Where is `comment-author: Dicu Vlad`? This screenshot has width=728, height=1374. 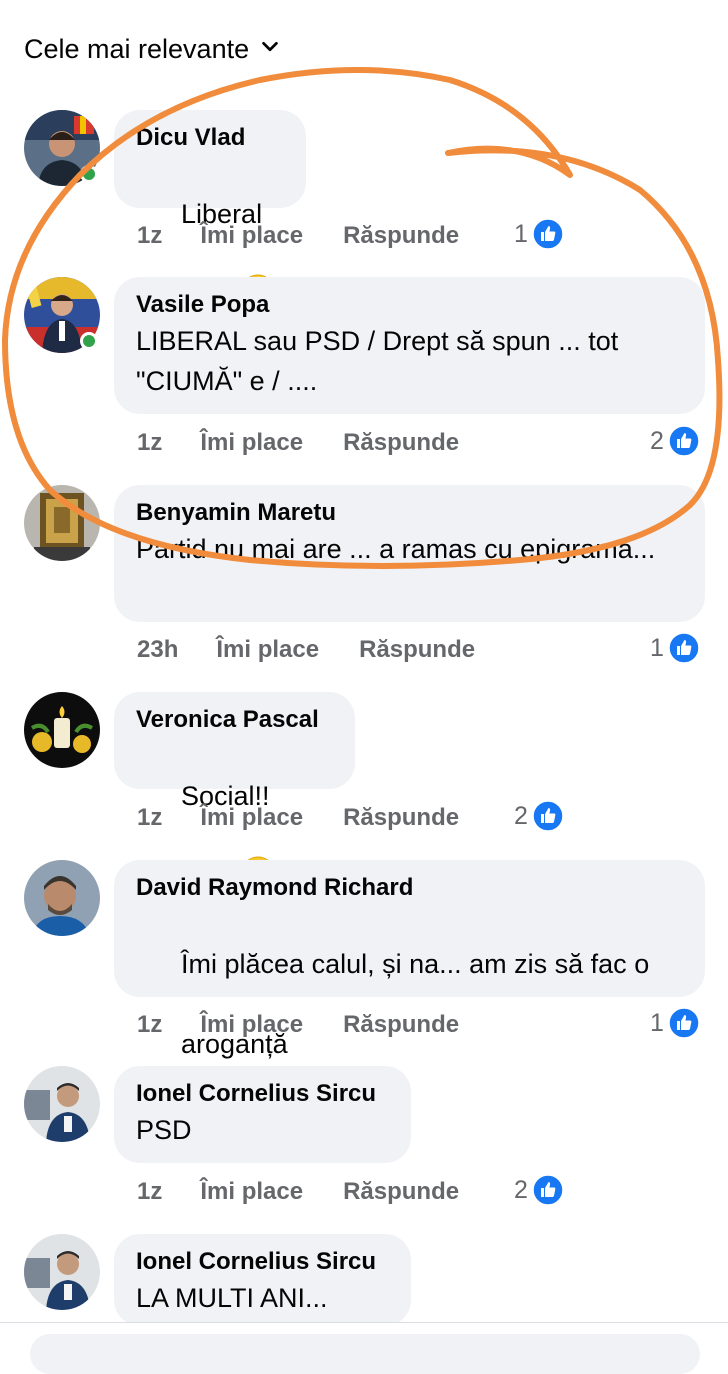
comment-author: Dicu Vlad is located at coordinates (210, 138).